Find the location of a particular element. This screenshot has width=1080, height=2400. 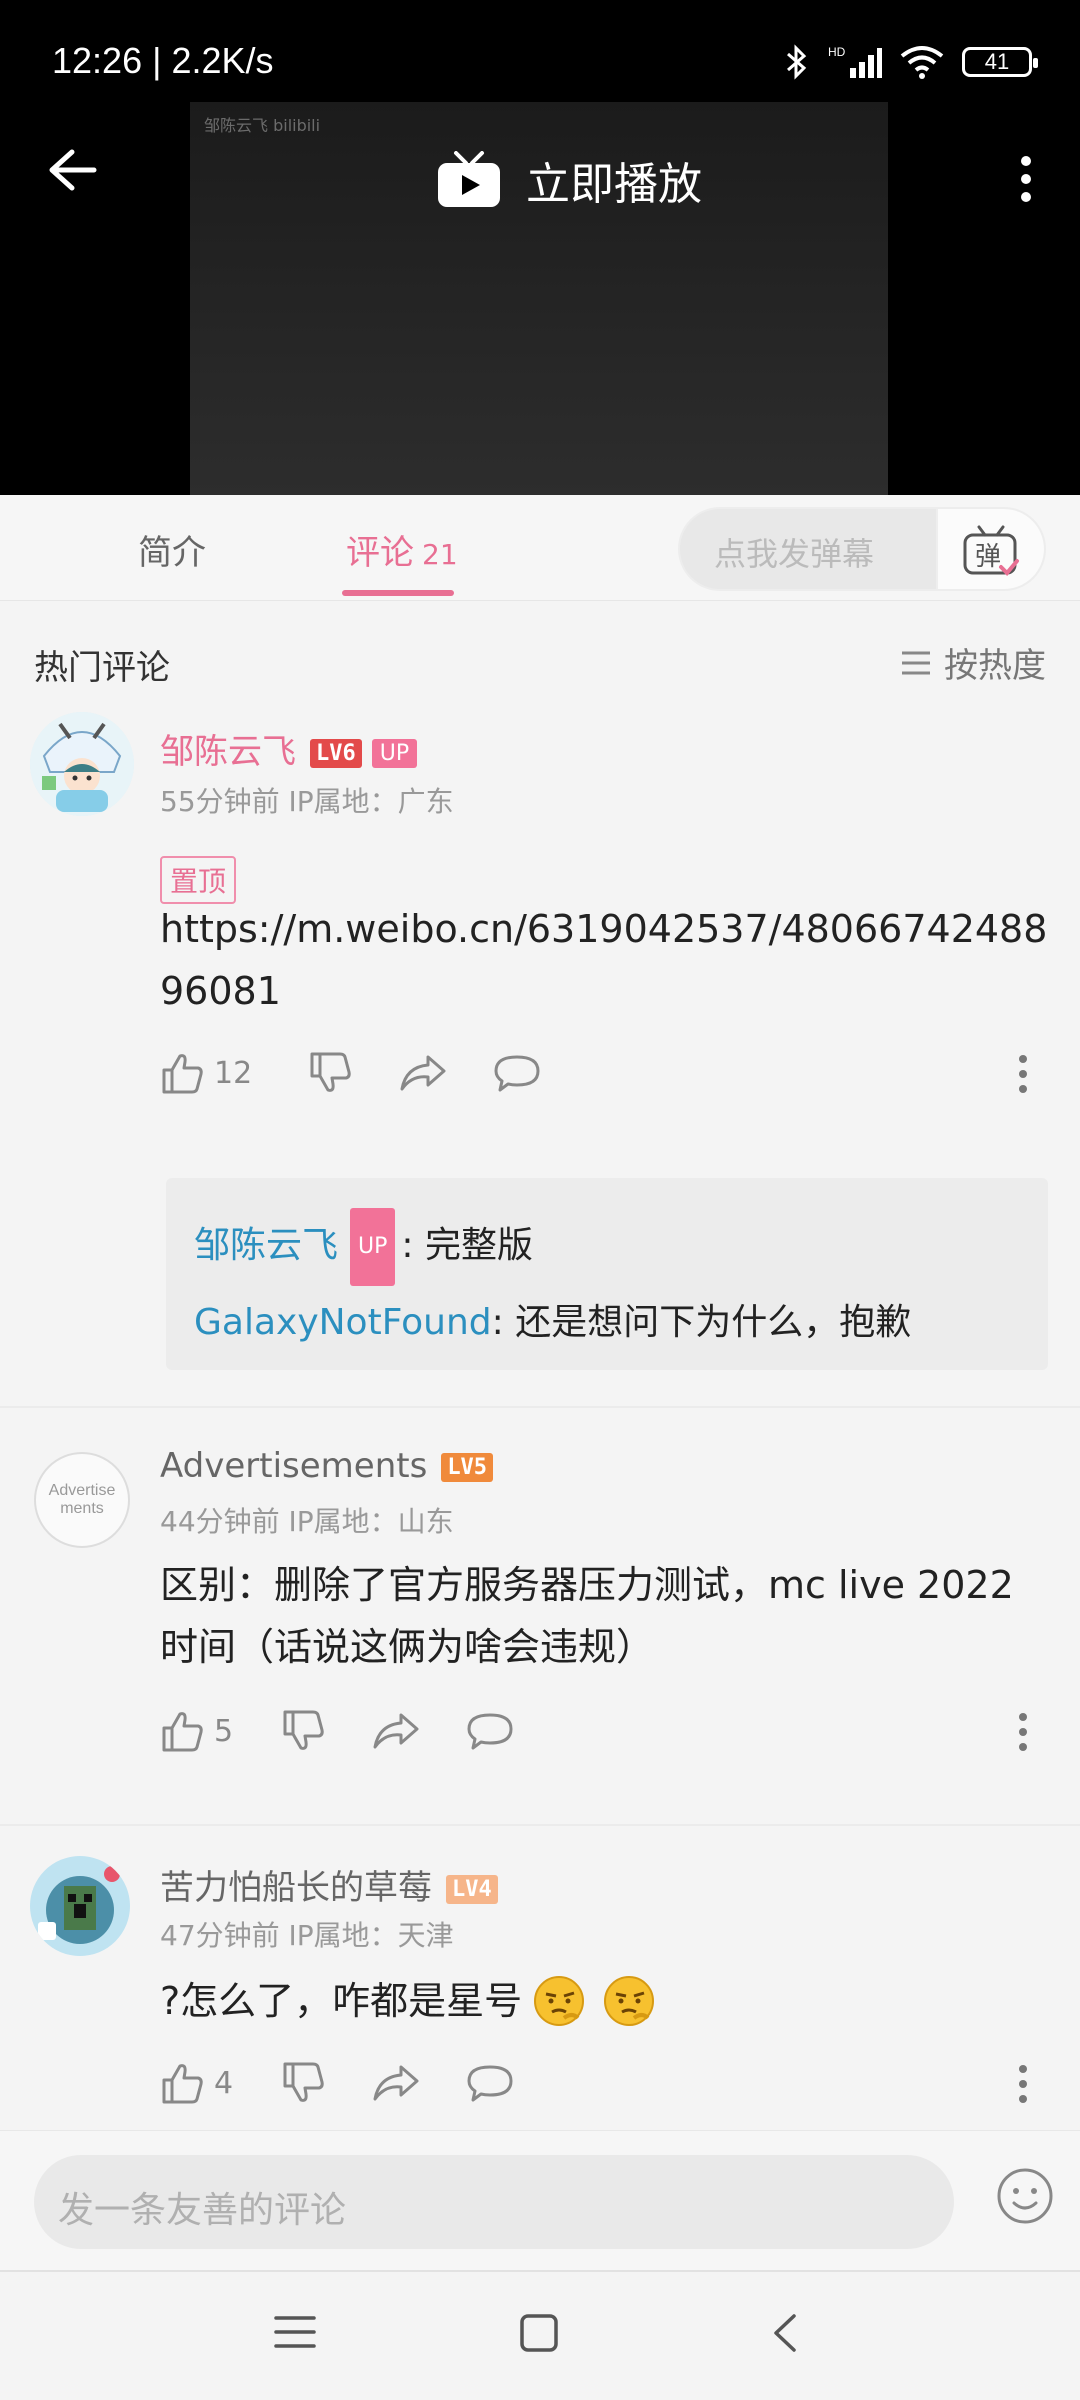

back-arrow-icon is located at coordinates (73, 170).